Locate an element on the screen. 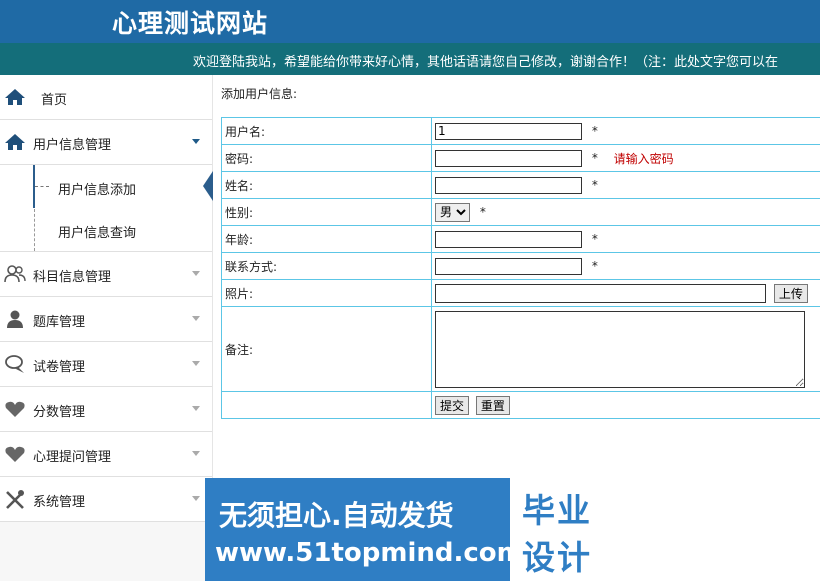 The width and height of the screenshot is (820, 581). form-row-name: 姓名: * is located at coordinates (520, 185).